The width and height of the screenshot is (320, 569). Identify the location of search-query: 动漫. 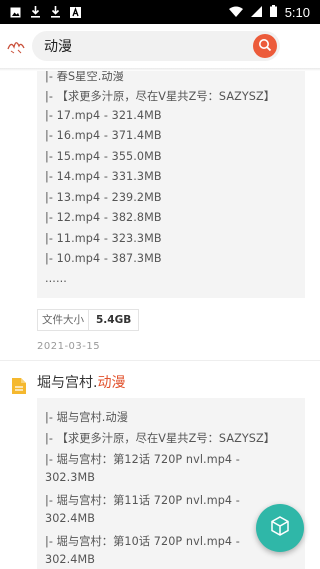
(58, 46).